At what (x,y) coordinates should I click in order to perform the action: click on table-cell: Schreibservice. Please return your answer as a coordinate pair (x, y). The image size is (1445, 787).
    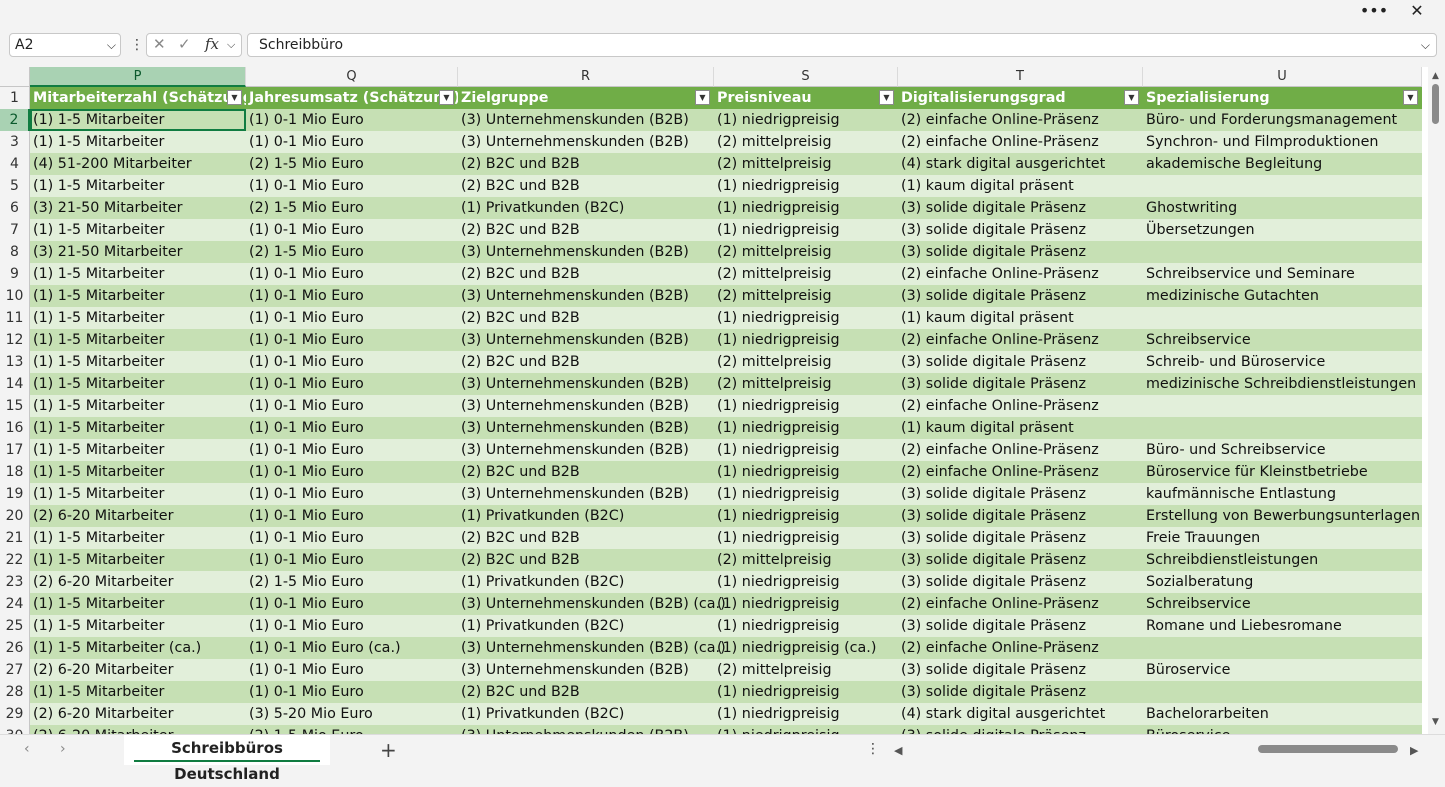
    Looking at the image, I should click on (1282, 604).